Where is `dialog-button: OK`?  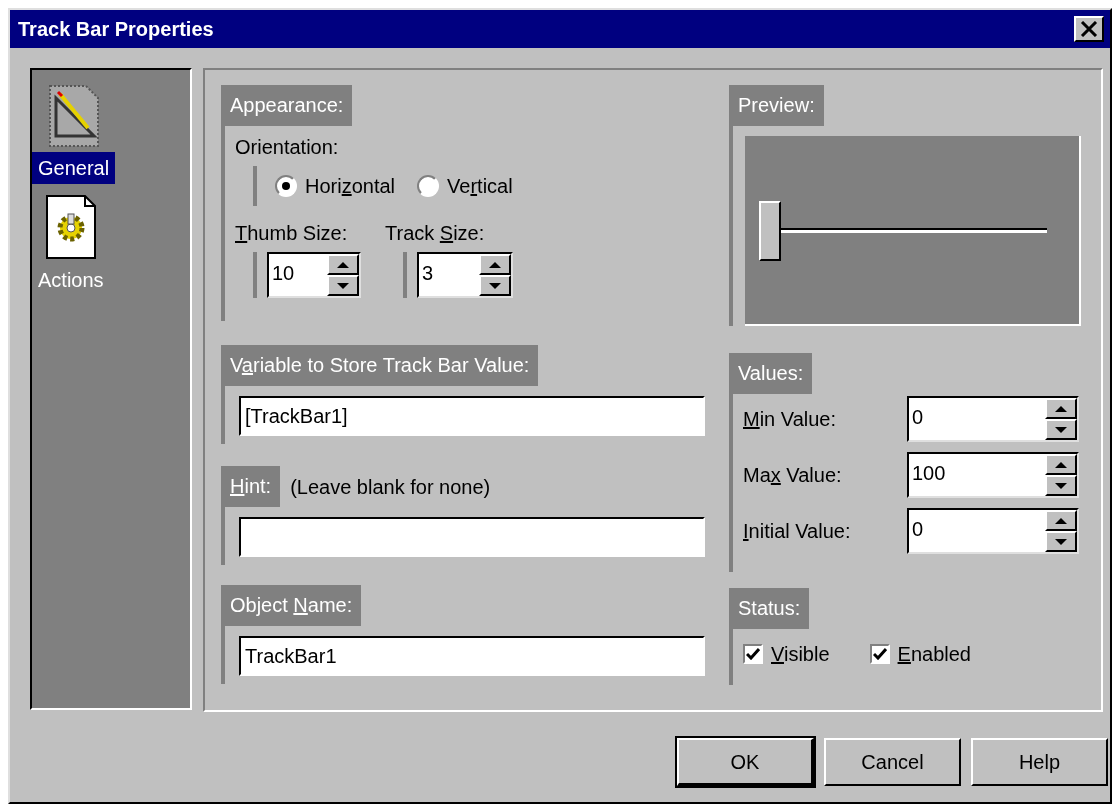 dialog-button: OK is located at coordinates (745, 762).